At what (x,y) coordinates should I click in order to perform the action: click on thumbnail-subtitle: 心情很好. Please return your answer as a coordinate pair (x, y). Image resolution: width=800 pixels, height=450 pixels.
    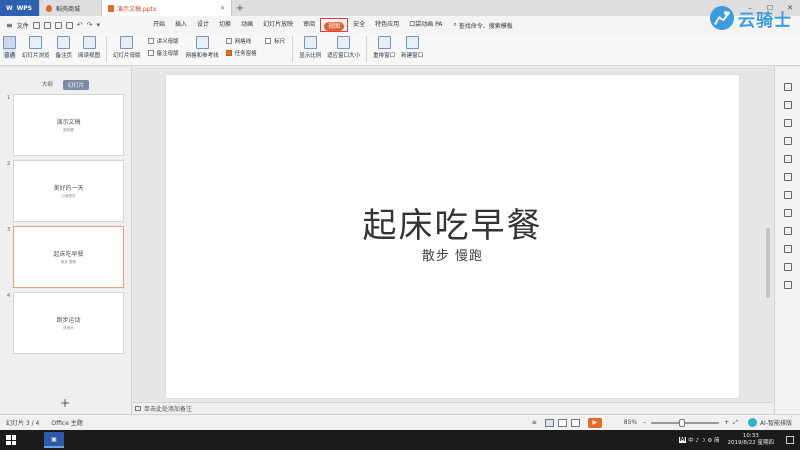
    Looking at the image, I should click on (68, 196).